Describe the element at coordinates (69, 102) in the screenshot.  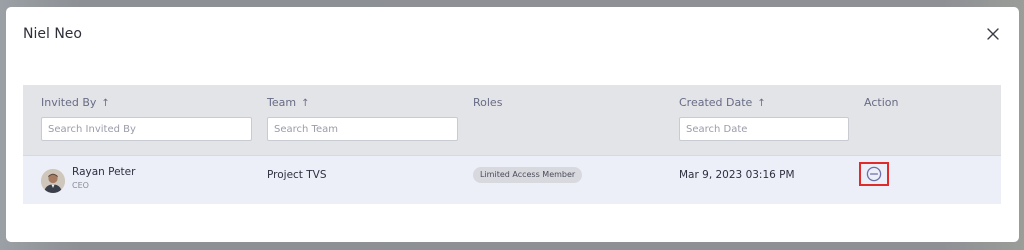
I see `column-label: Invited By` at that location.